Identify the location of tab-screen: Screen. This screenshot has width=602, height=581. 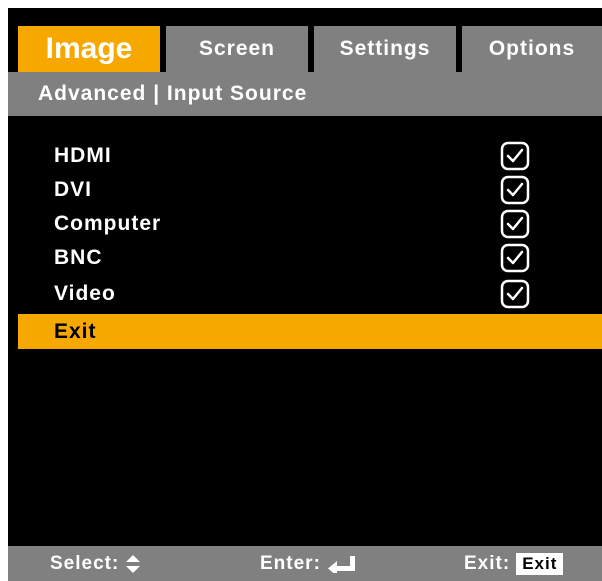
(237, 49).